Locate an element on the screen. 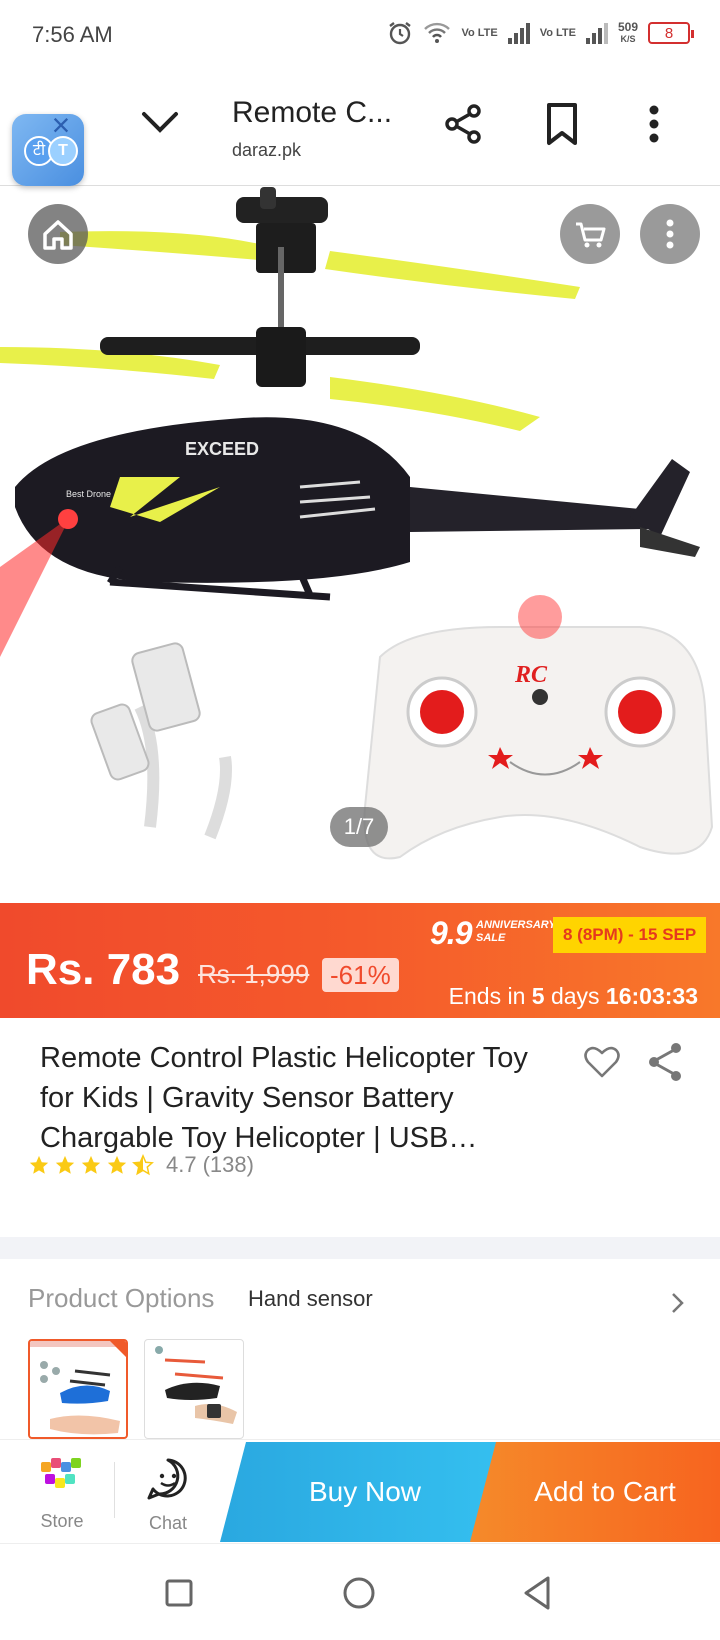 This screenshot has width=720, height=1640. alarm-icon is located at coordinates (400, 33).